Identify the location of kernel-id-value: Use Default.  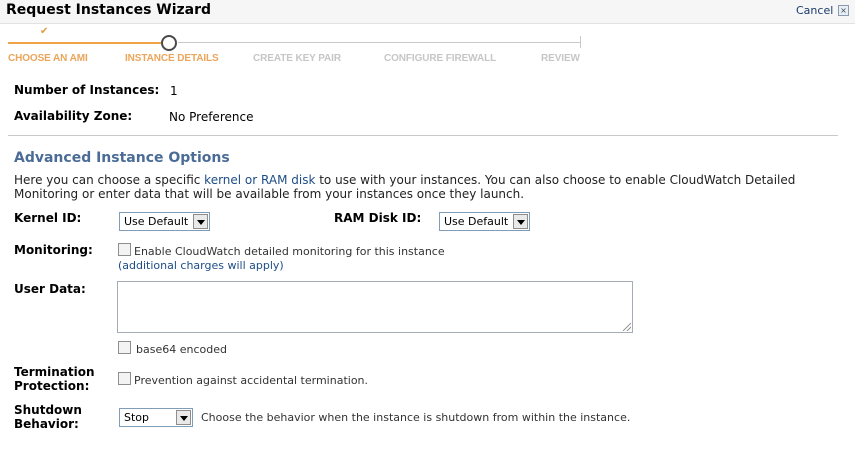
(156, 221).